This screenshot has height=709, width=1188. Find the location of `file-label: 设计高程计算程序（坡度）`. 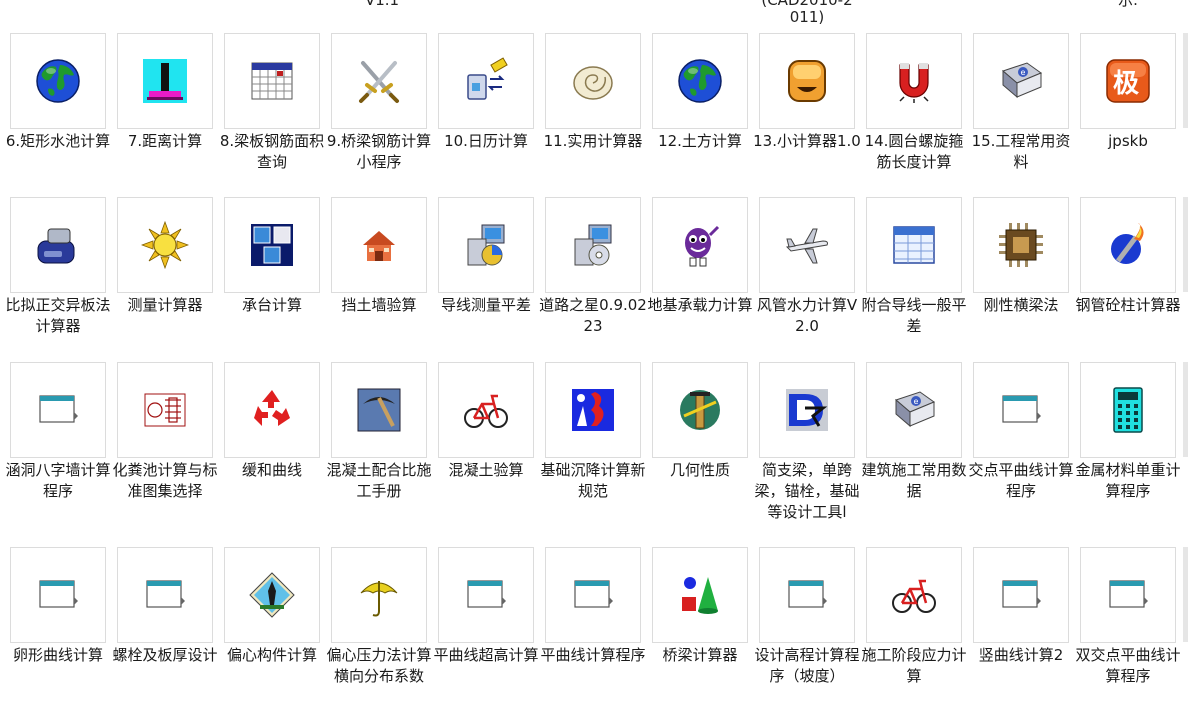

file-label: 设计高程计算程序（坡度） is located at coordinates (807, 666).